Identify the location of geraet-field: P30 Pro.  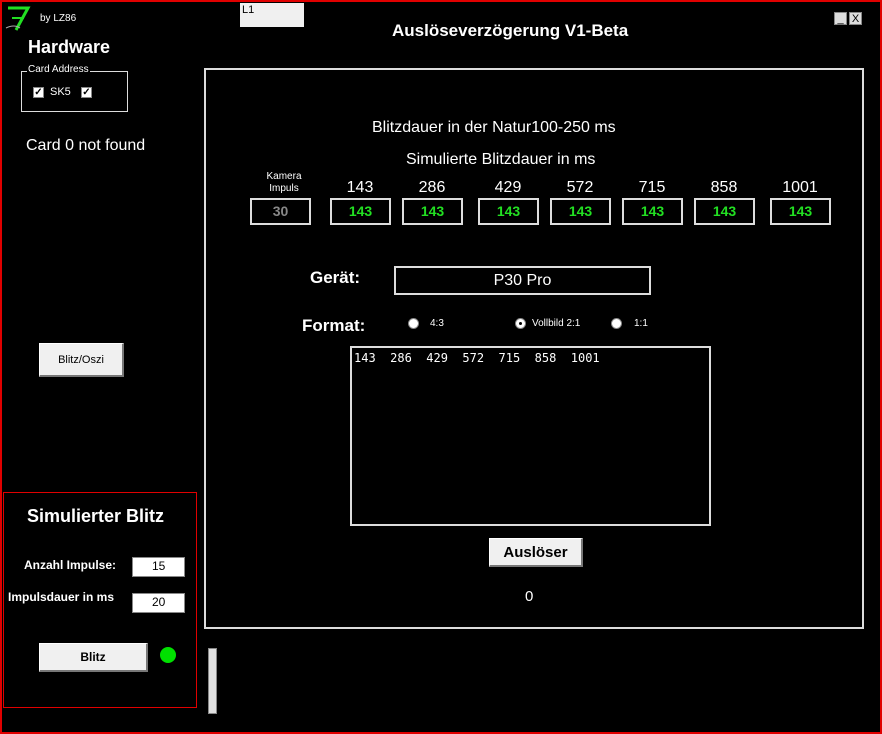
(522, 280).